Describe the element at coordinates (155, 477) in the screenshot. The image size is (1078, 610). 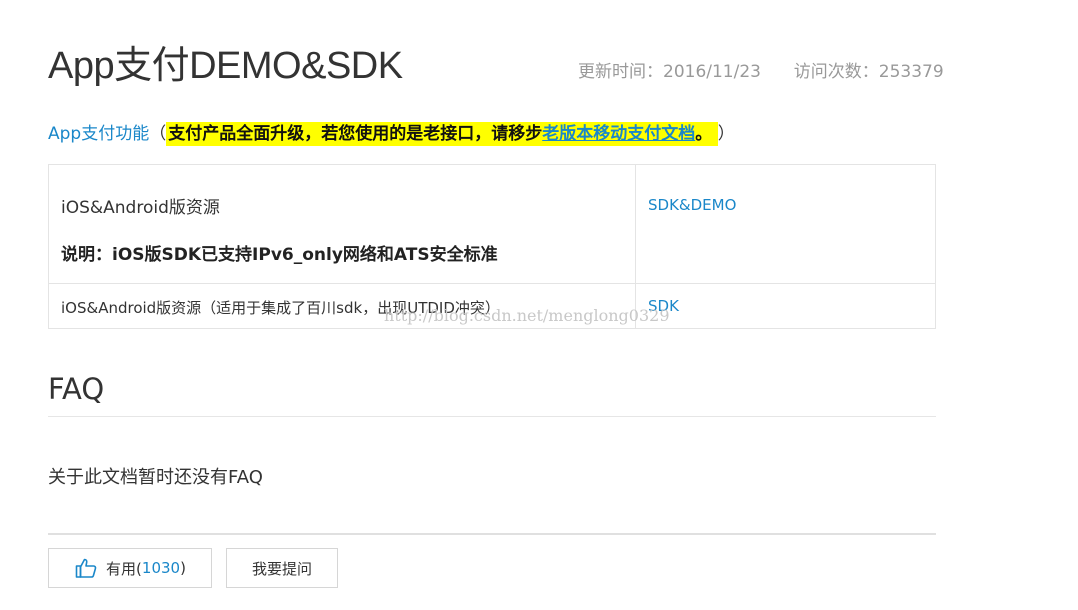
I see `faq-empty-text: 关于此文档暂时还没有FAQ` at that location.